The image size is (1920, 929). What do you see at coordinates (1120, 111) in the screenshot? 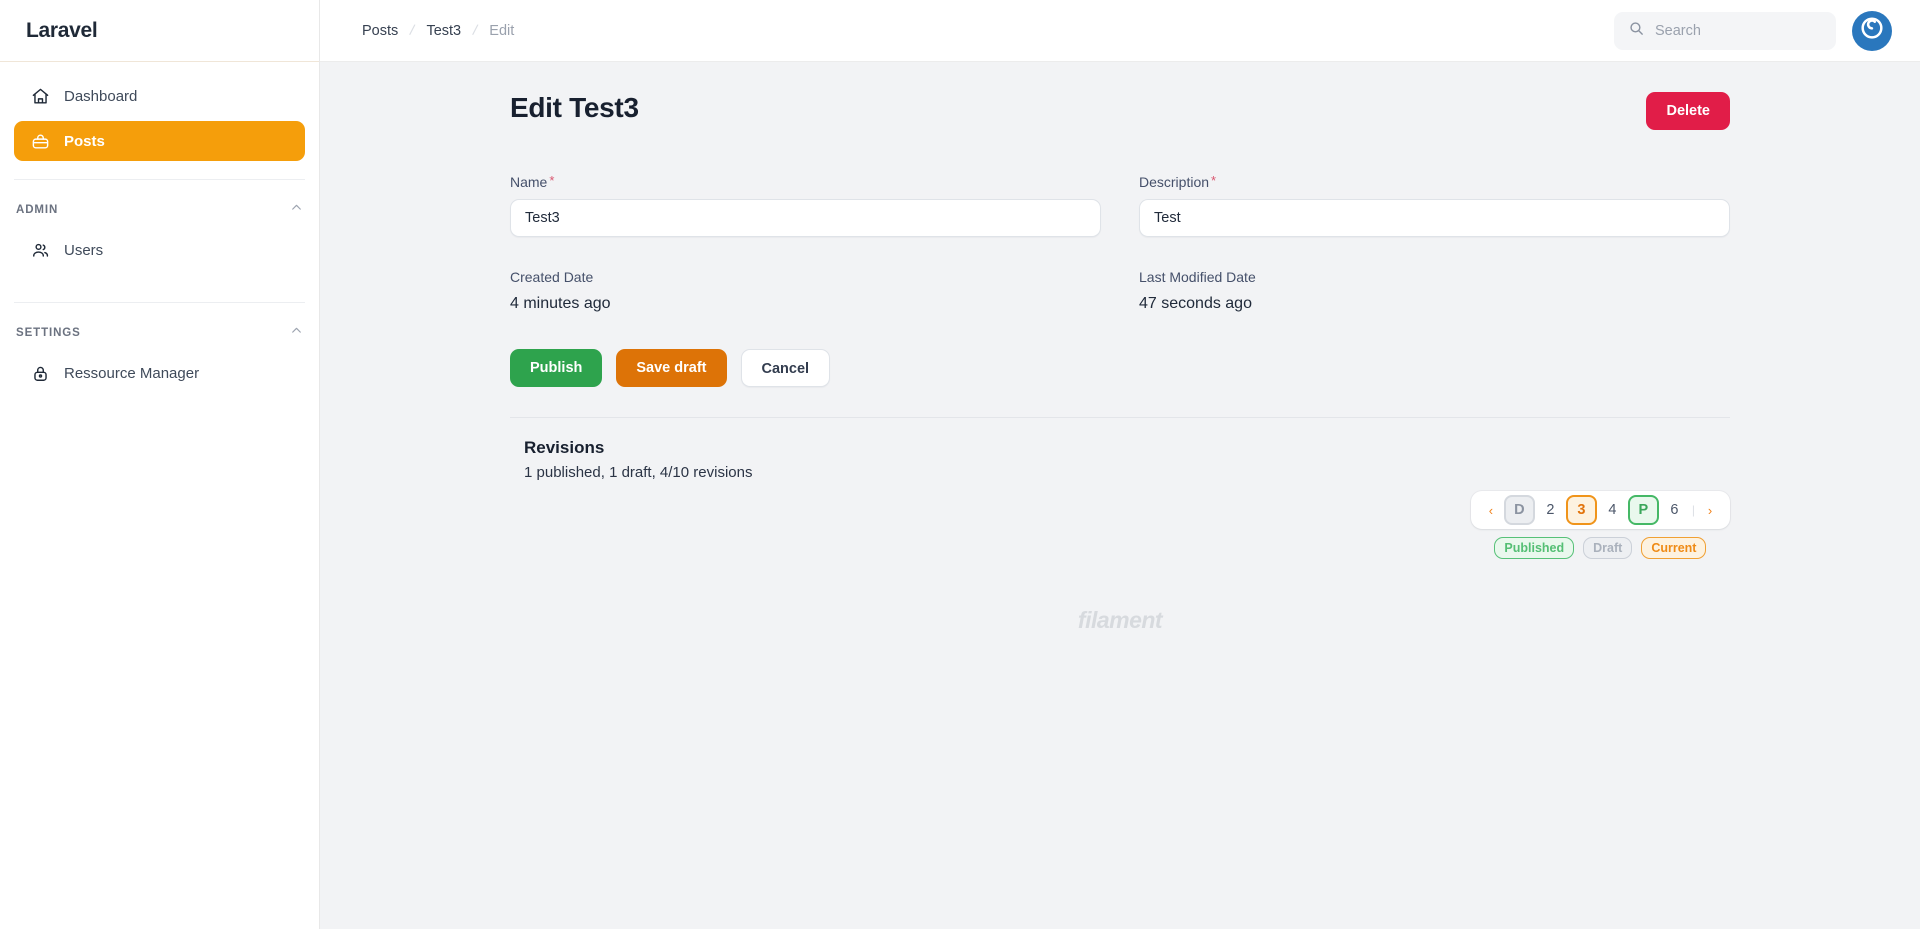
I see `page-header: Edit Test3 Delete` at bounding box center [1120, 111].